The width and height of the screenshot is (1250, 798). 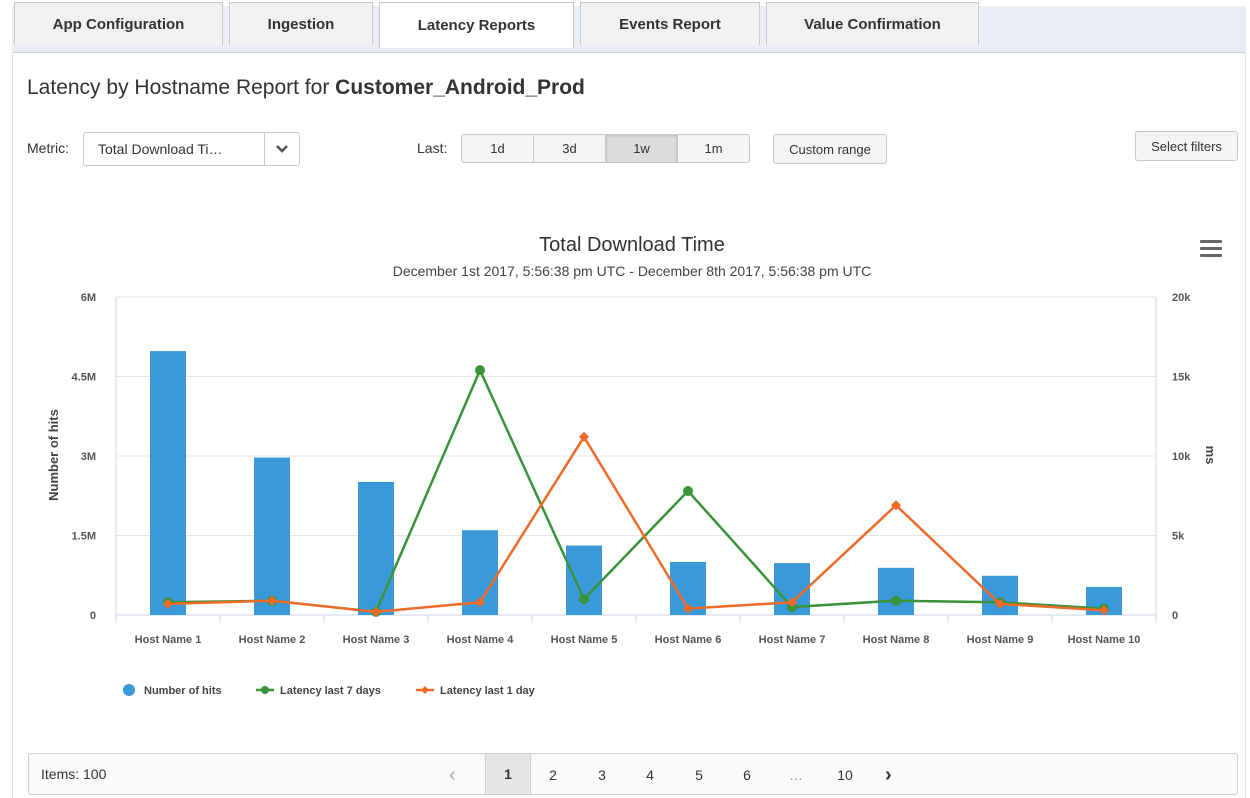 I want to click on chart-title: Total Download Time, so click(x=632, y=245).